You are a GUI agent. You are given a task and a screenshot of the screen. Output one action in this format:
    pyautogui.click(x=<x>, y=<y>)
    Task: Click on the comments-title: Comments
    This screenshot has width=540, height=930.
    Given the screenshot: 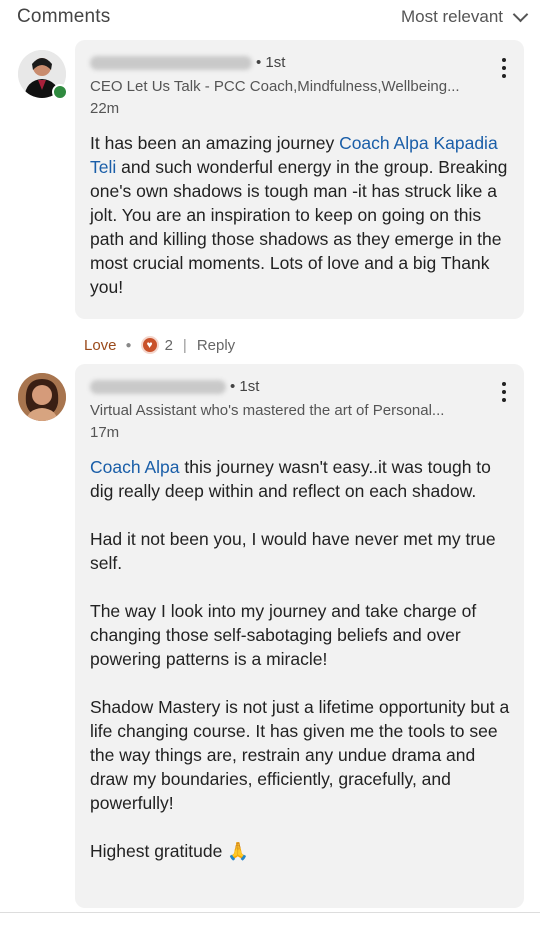 What is the action you would take?
    pyautogui.click(x=64, y=16)
    